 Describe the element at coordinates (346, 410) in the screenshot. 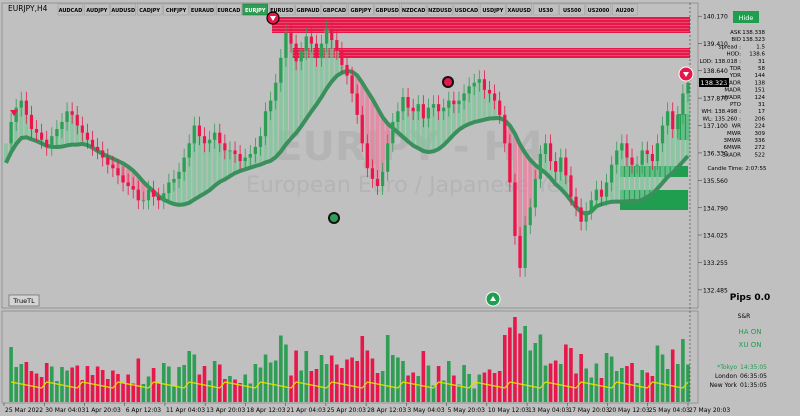

I see `date-tick-label: 25 Apr 20:03` at that location.